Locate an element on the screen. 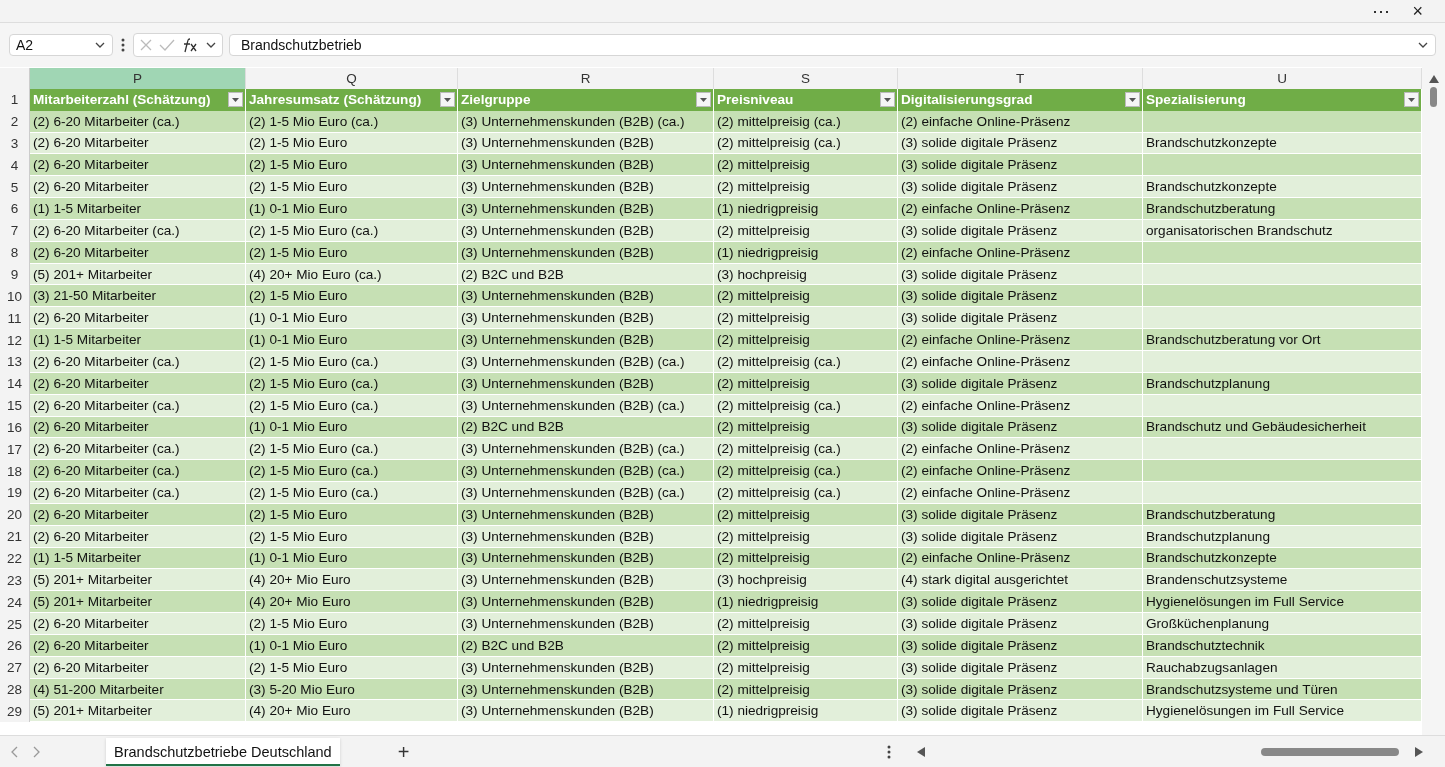 The width and height of the screenshot is (1445, 767). row-number: 17 is located at coordinates (15, 449).